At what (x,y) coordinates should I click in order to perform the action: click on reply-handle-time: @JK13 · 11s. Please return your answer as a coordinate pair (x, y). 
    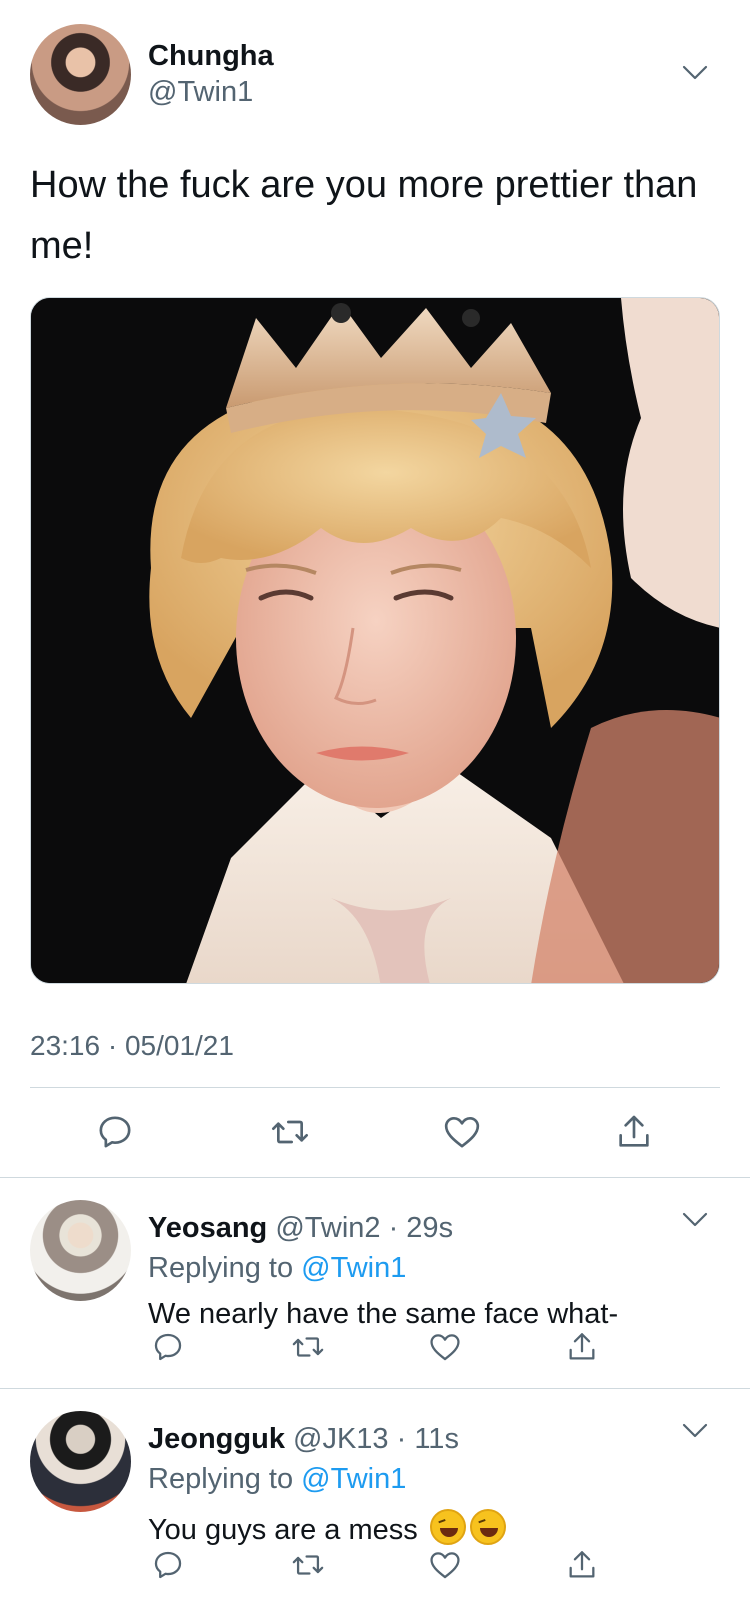
    Looking at the image, I should click on (371, 1439).